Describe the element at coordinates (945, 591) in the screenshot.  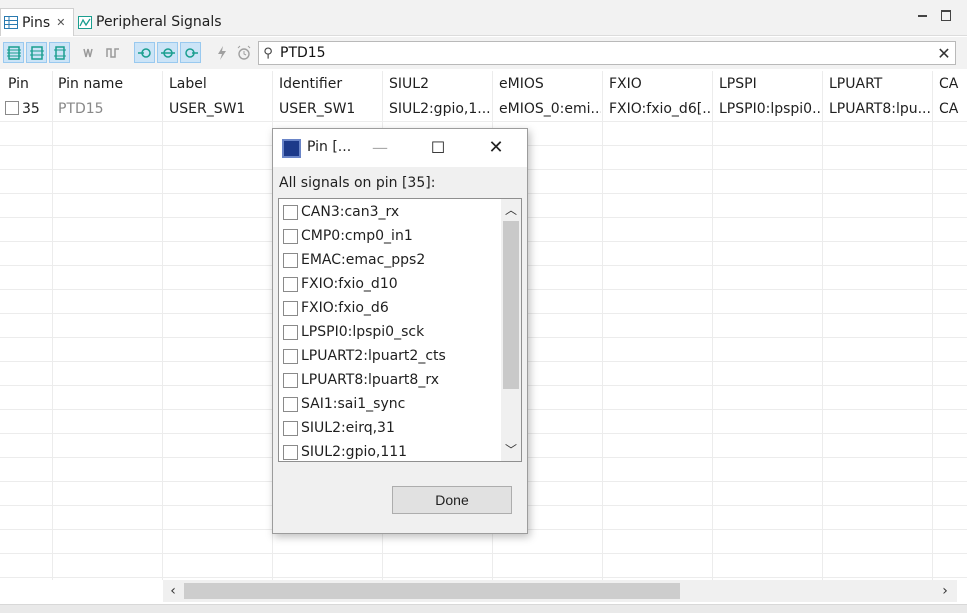
I see `scroll-right-icon: ›` at that location.